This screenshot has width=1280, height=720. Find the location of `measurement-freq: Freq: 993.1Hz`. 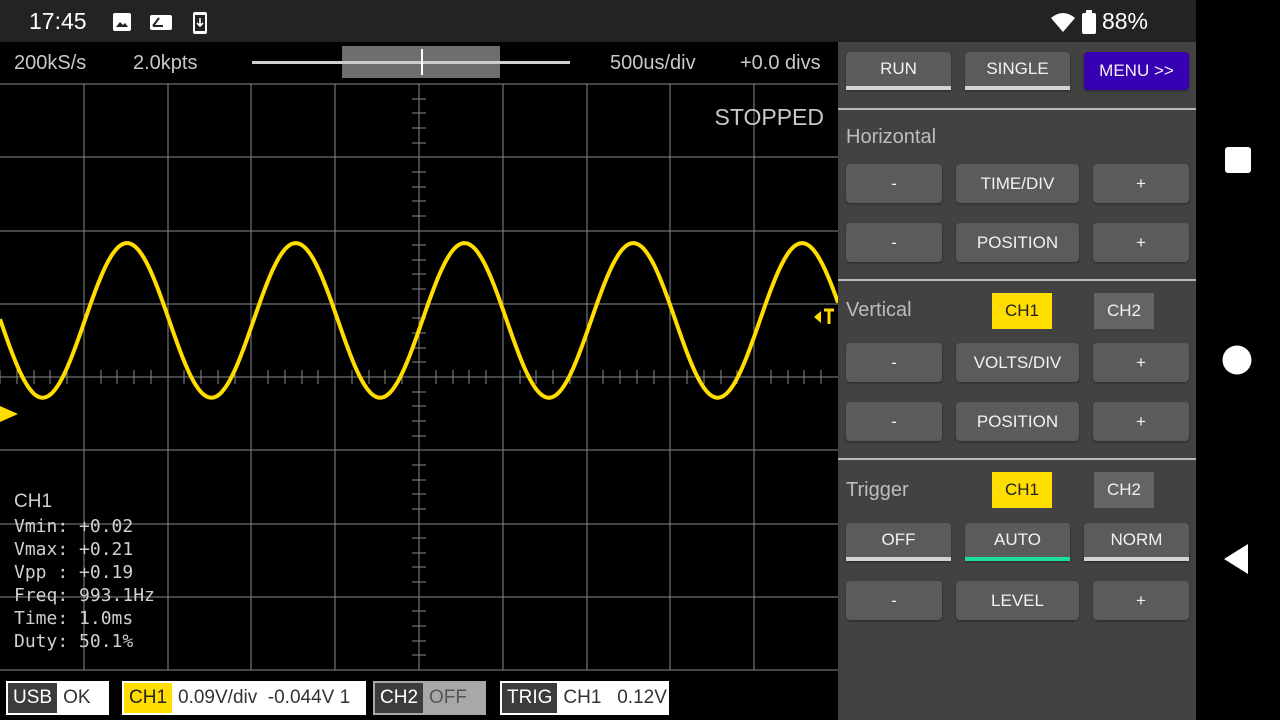

measurement-freq: Freq: 993.1Hz is located at coordinates (84, 595).